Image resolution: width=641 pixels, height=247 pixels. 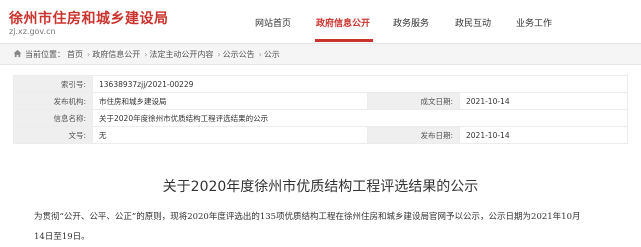 I want to click on main-nav: 网站首页 政府信息公开 政务服务 政民互动 业务工作, so click(x=320, y=23).